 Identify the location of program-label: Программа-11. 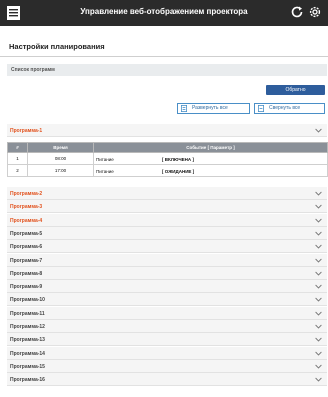
(27, 313).